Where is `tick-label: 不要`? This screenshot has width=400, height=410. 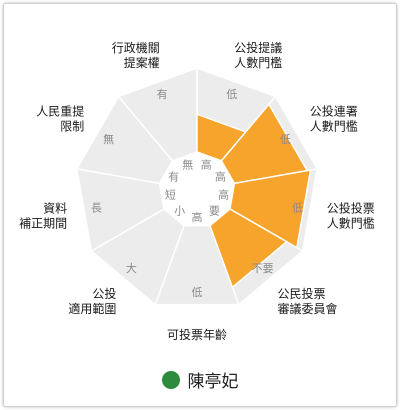
tick-label: 不要 is located at coordinates (263, 268).